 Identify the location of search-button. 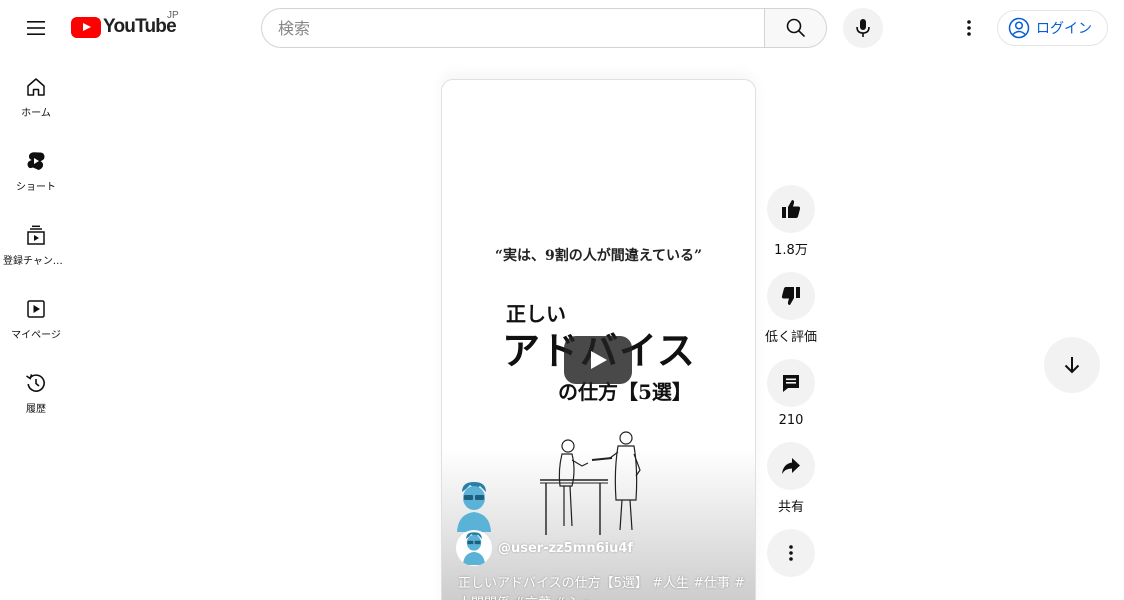
(795, 28).